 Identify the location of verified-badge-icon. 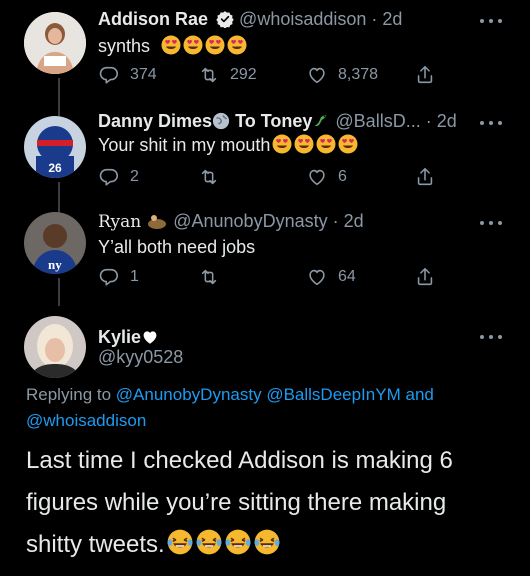
(225, 19).